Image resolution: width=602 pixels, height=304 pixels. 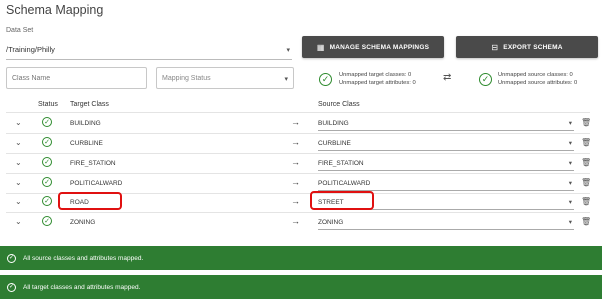 What do you see at coordinates (186, 78) in the screenshot?
I see `mapping-status-placeholder: Mapping Status` at bounding box center [186, 78].